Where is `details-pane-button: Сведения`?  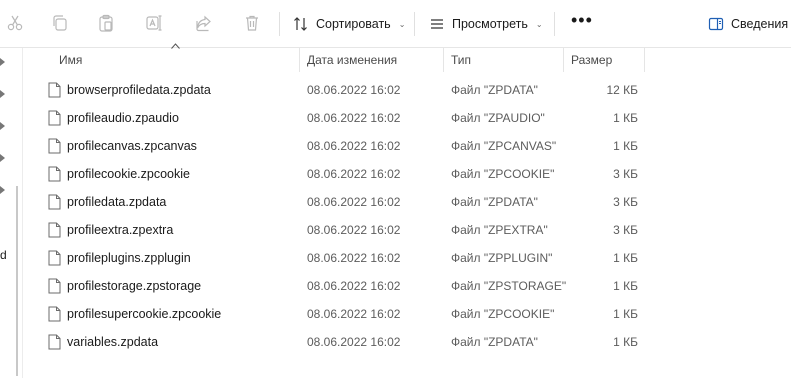 details-pane-button: Сведения is located at coordinates (748, 24).